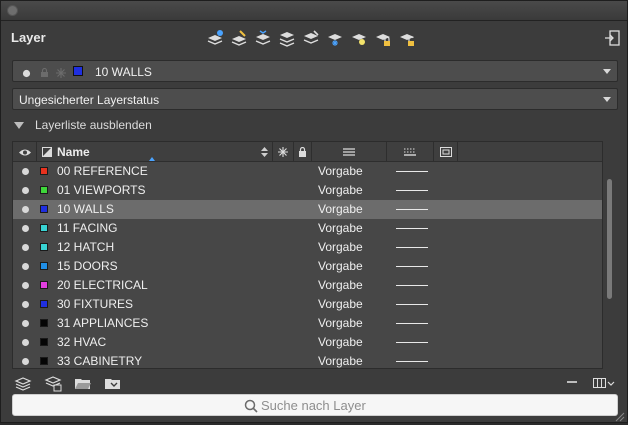 The width and height of the screenshot is (628, 425). I want to click on resize-grip-icon, so click(619, 416).